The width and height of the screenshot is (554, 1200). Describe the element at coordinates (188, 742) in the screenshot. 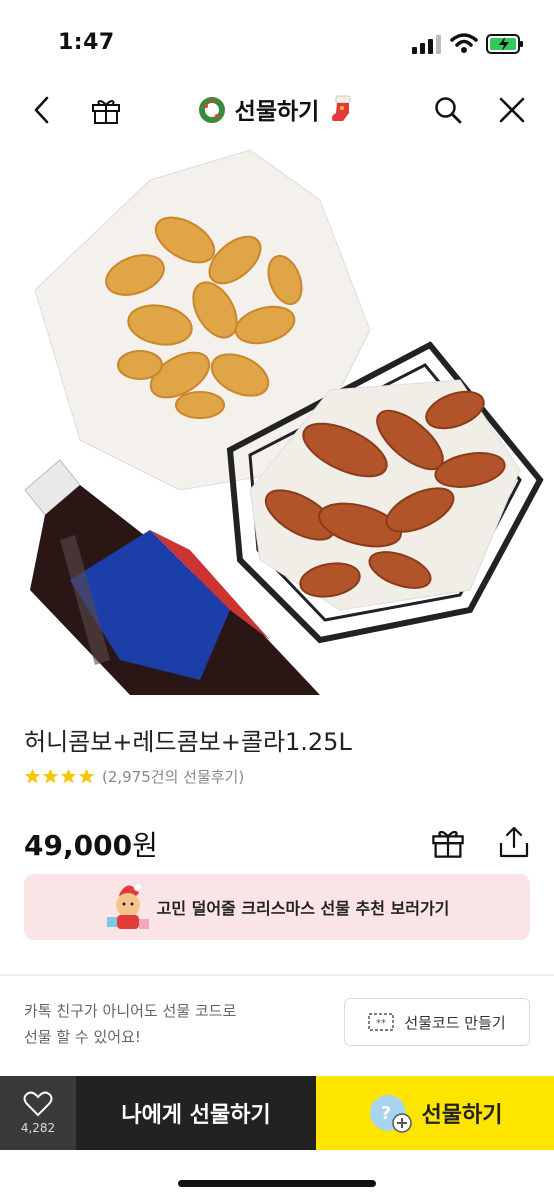

I see `product-title: 허니콤보+레드콤보+콜라1.25L` at that location.